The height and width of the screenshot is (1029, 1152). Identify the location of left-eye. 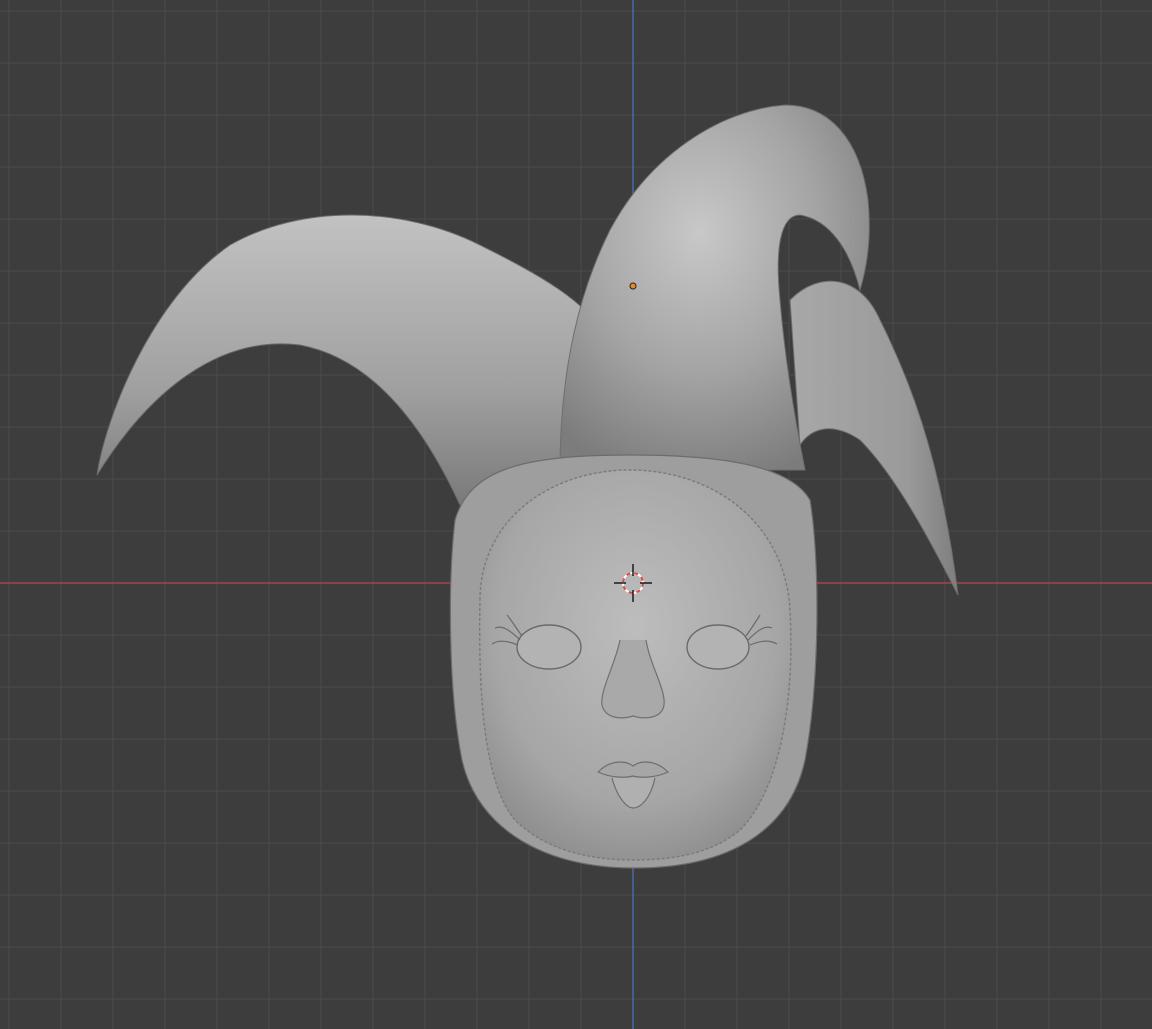
(549, 647).